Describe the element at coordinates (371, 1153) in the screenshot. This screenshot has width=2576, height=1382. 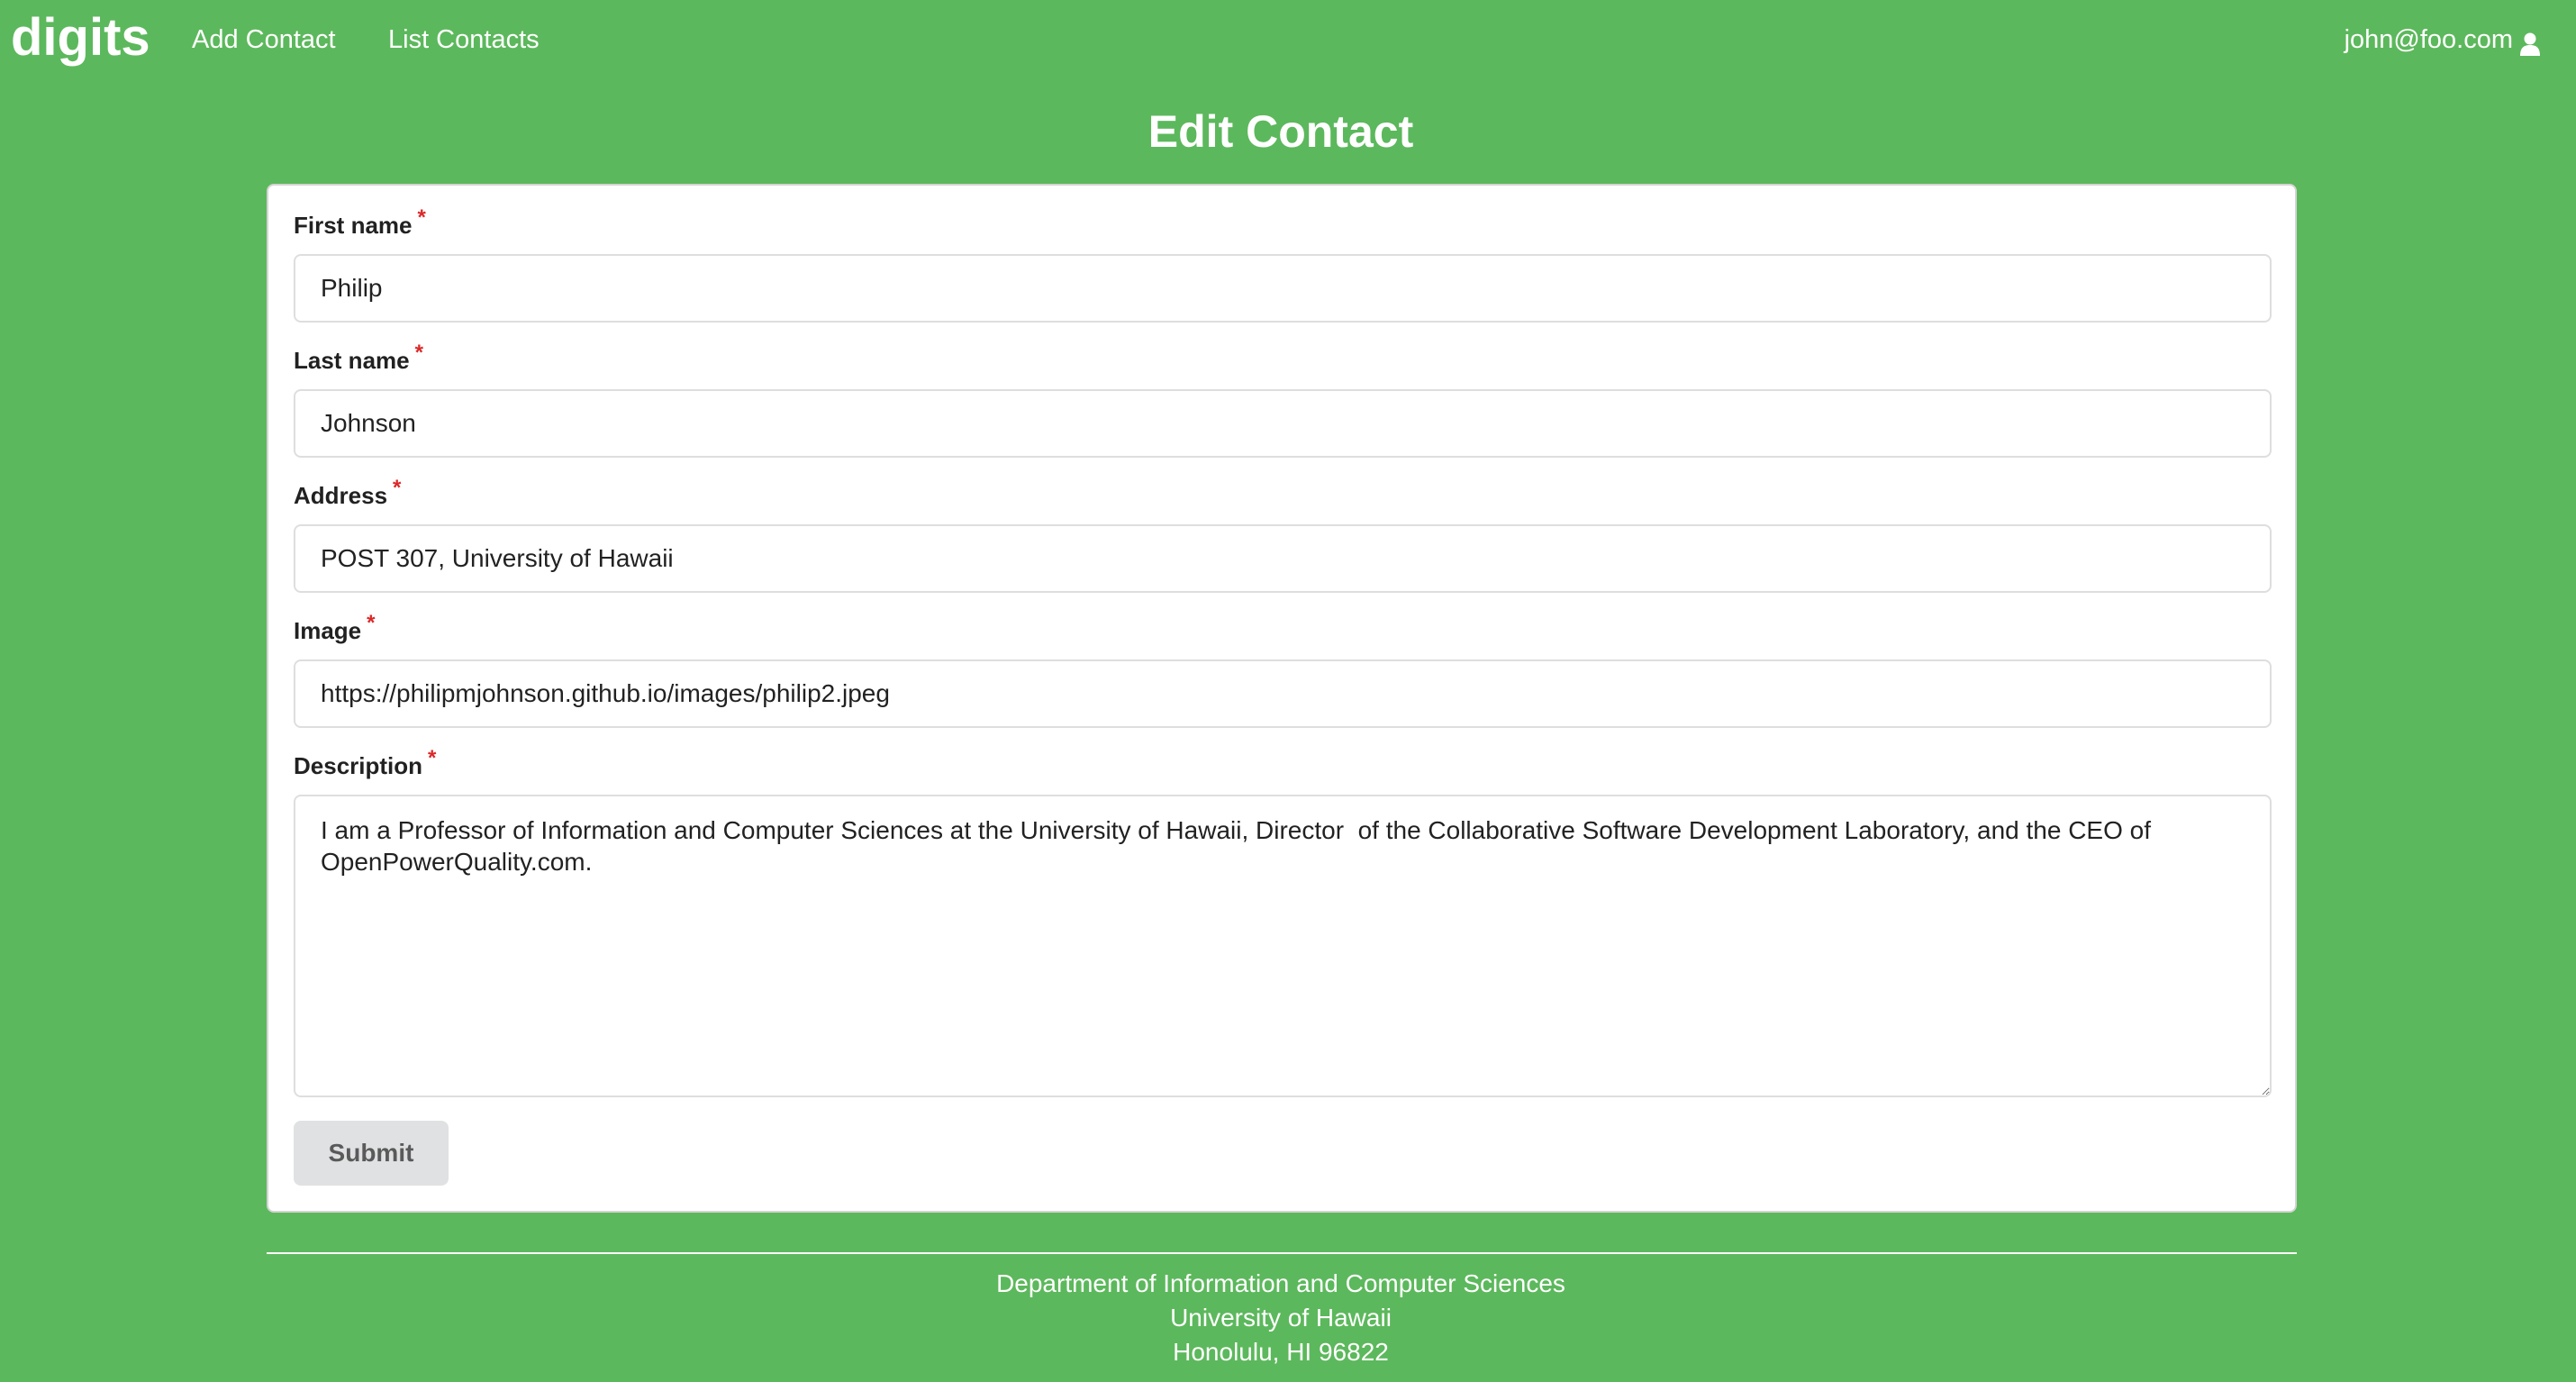
I see `submit-button: Submit` at that location.